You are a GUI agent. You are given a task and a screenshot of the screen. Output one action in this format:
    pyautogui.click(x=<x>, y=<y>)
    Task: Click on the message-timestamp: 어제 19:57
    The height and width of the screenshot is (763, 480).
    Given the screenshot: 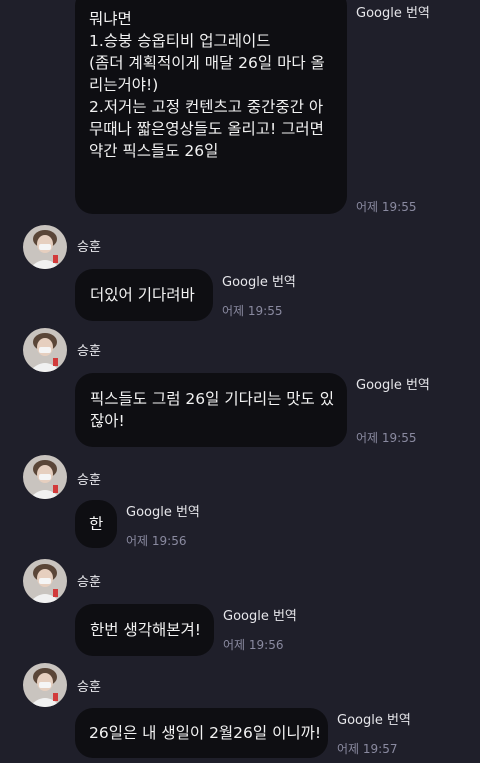 What is the action you would take?
    pyautogui.click(x=367, y=749)
    